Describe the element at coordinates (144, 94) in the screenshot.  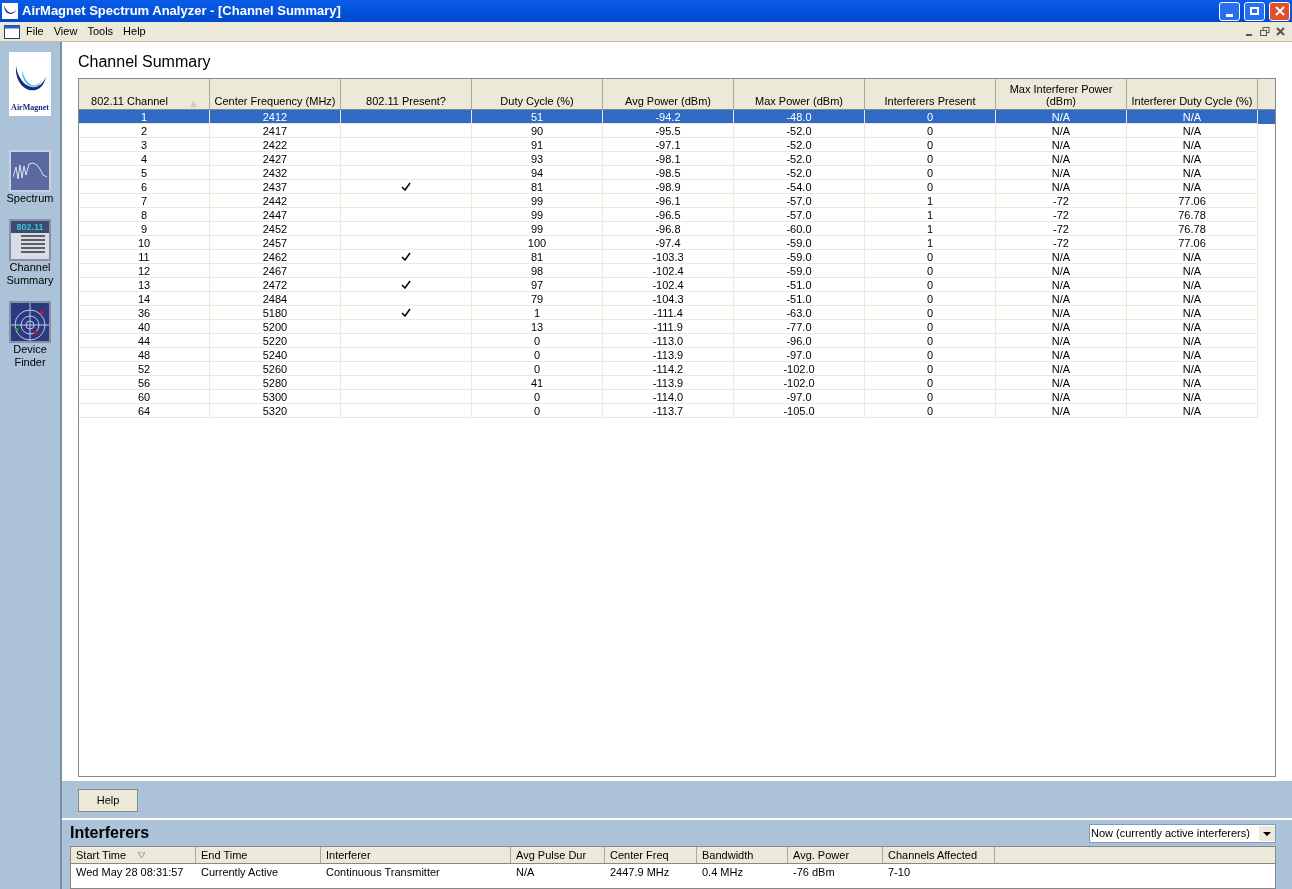
I see `column-header: 802.11 Channel` at that location.